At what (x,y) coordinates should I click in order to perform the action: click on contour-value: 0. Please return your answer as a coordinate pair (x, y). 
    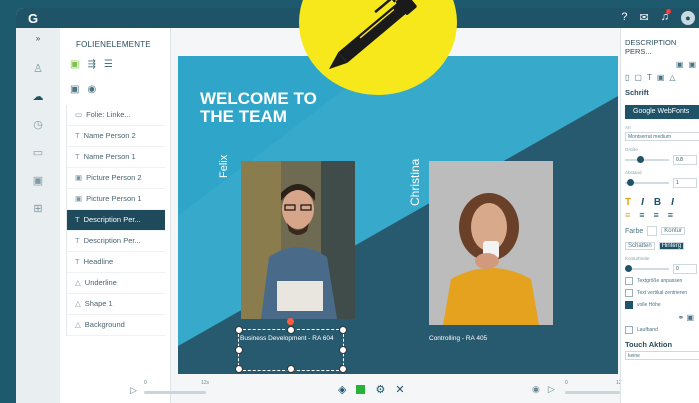
    Looking at the image, I should click on (685, 269).